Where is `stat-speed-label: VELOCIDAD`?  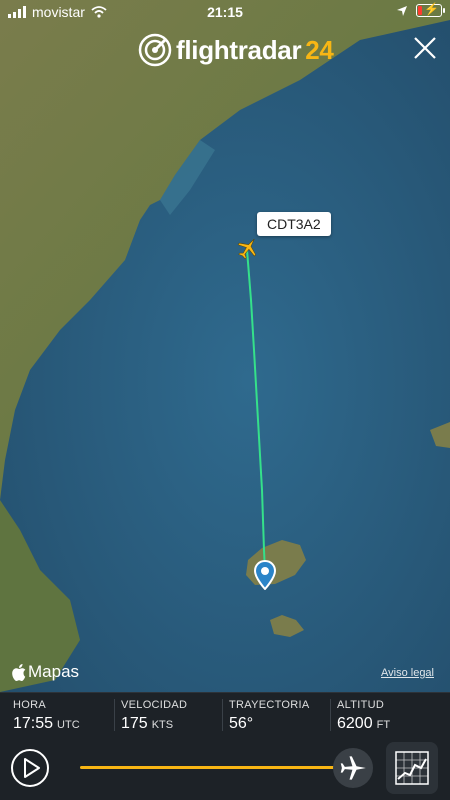
stat-speed-label: VELOCIDAD is located at coordinates (154, 705).